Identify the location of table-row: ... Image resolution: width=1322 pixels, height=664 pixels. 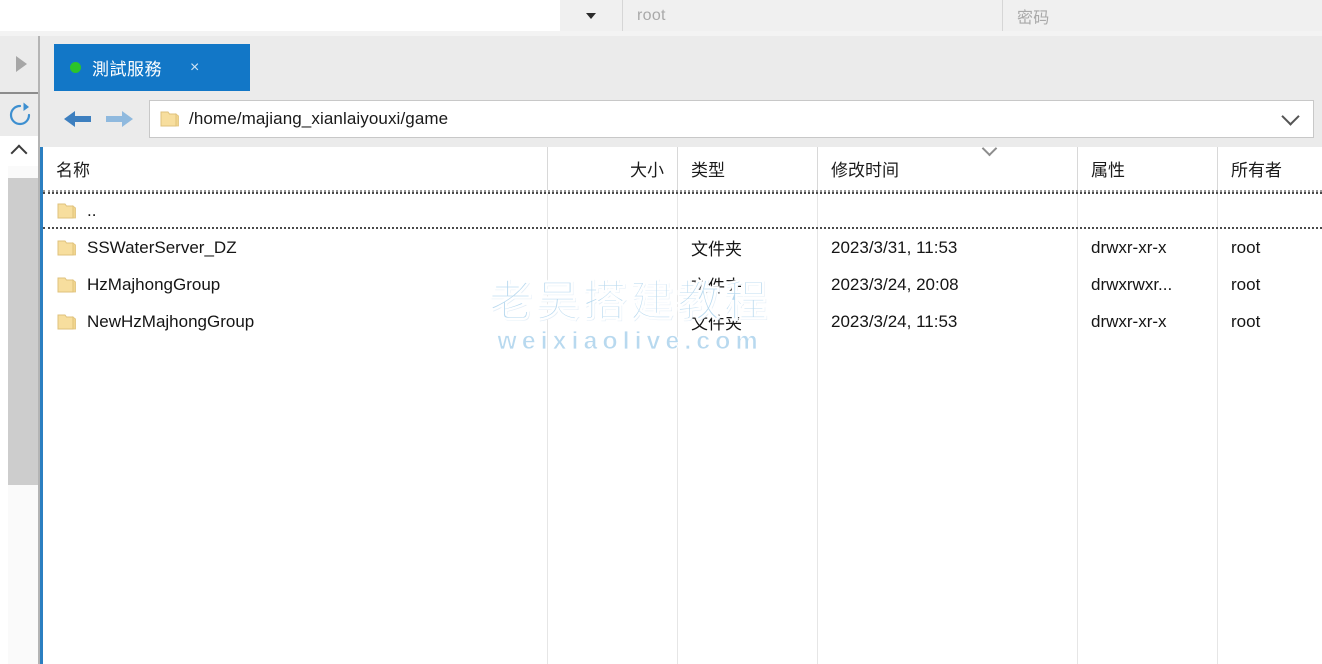
(682, 210).